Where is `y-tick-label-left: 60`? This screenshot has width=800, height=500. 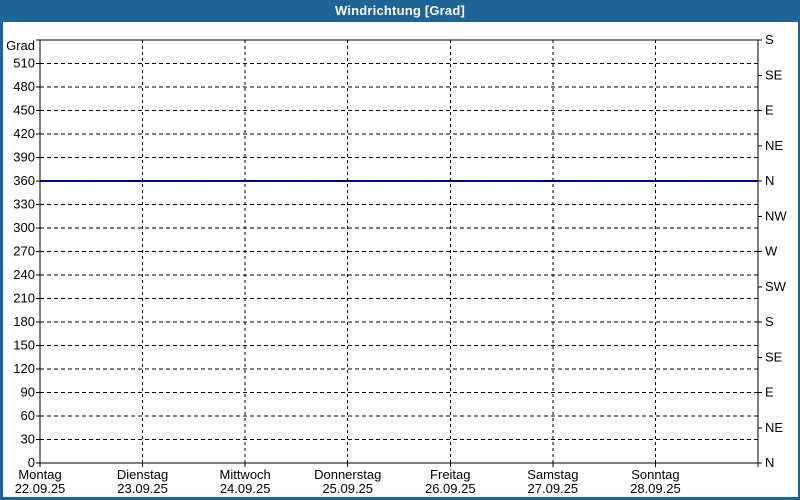 y-tick-label-left: 60 is located at coordinates (28, 415).